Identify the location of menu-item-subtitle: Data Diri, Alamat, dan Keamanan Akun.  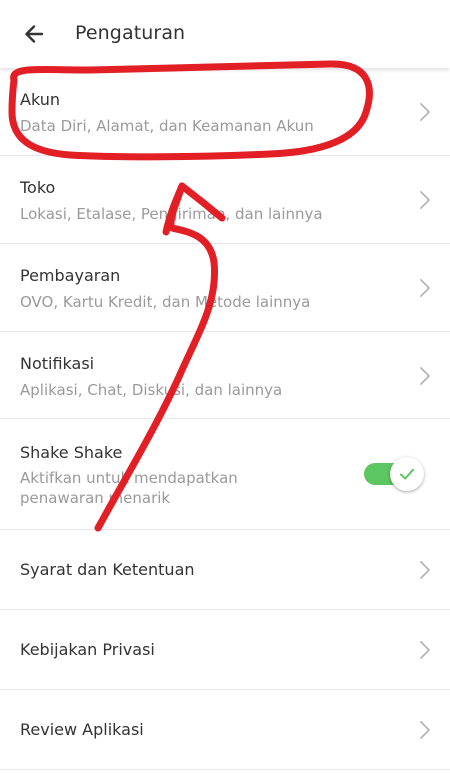
(167, 126).